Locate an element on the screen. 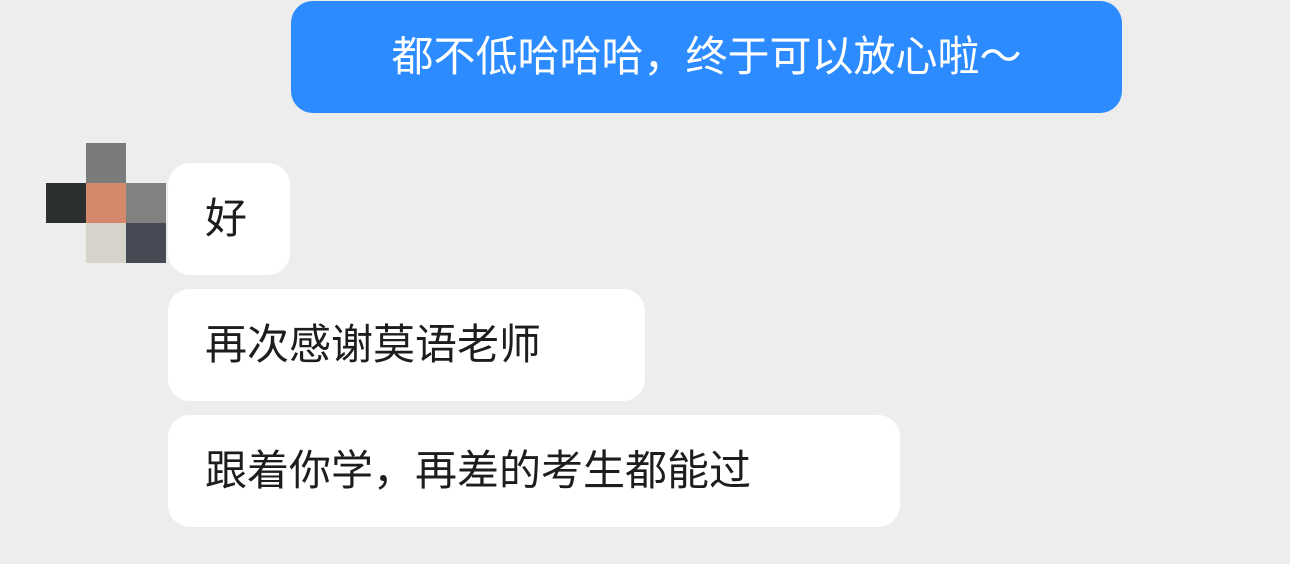 The width and height of the screenshot is (1290, 564). received-message-bubble: 跟着你学，再差的考生都能过 is located at coordinates (534, 471).